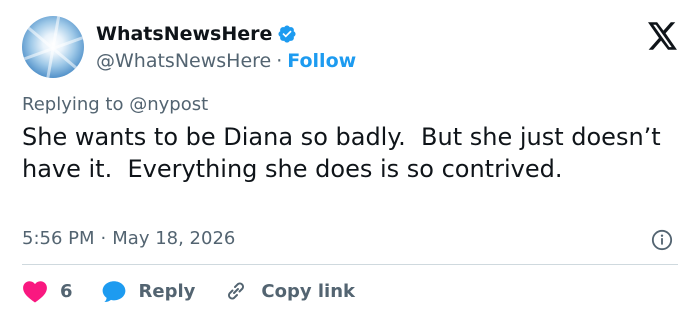 This screenshot has width=700, height=318. I want to click on verified-badge-icon, so click(287, 34).